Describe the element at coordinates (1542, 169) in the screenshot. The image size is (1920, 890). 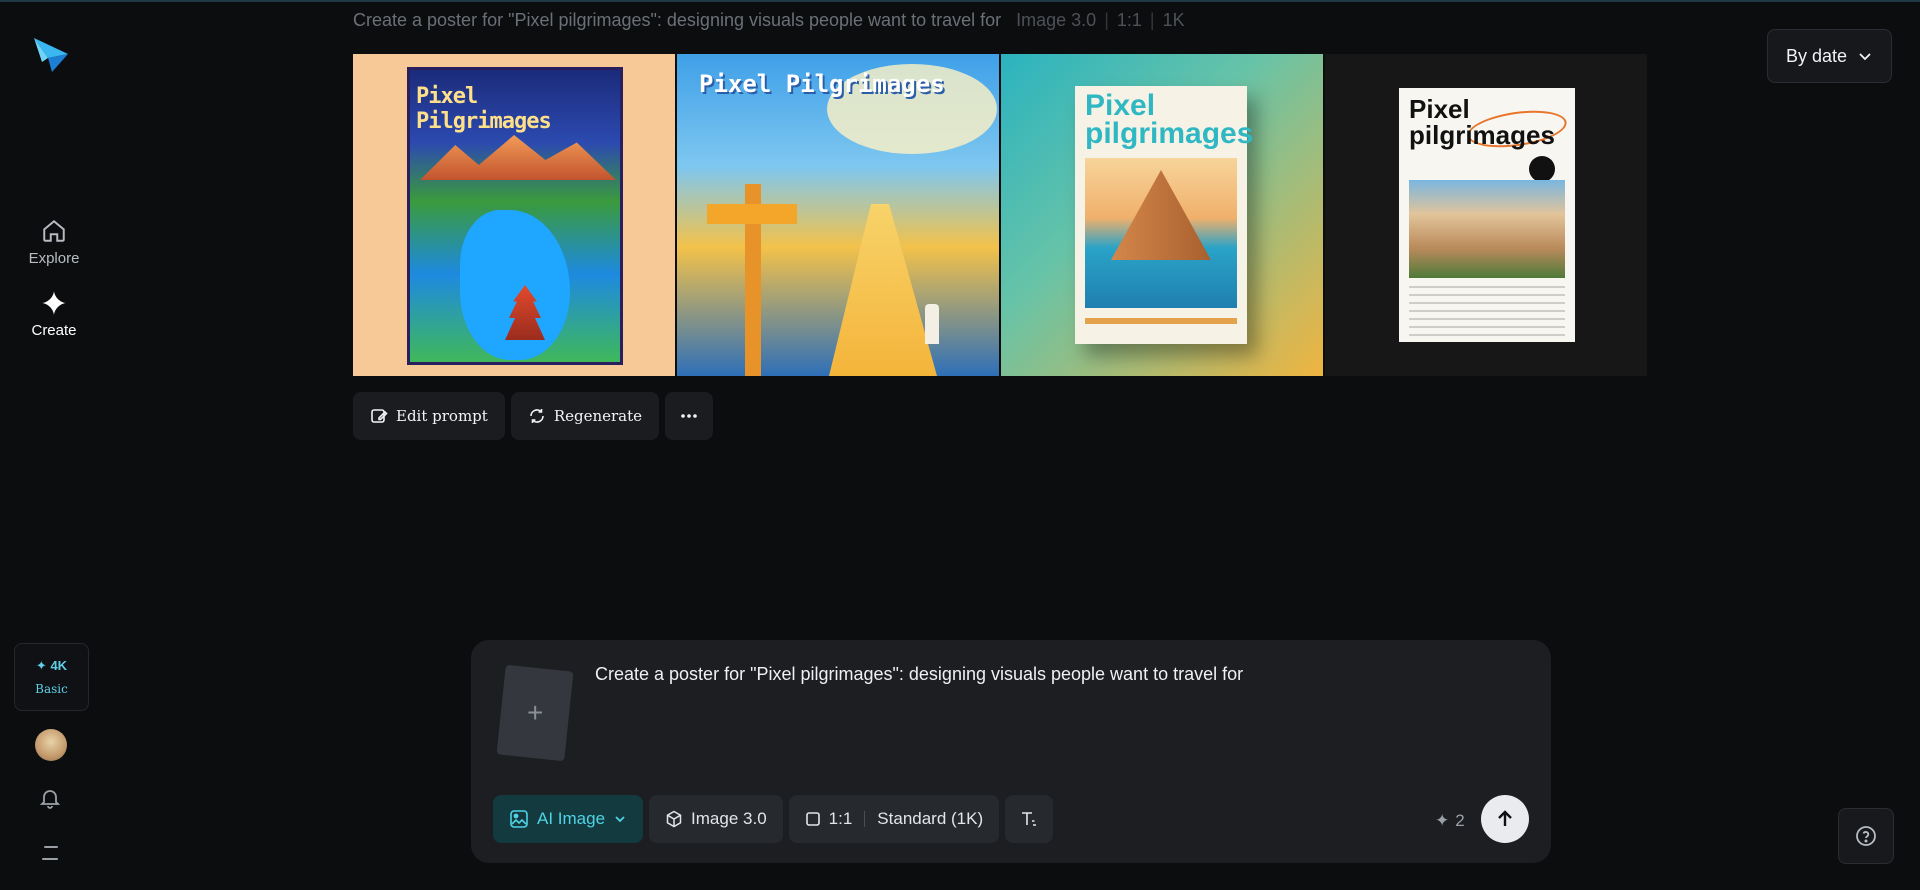
I see `badge-shape` at that location.